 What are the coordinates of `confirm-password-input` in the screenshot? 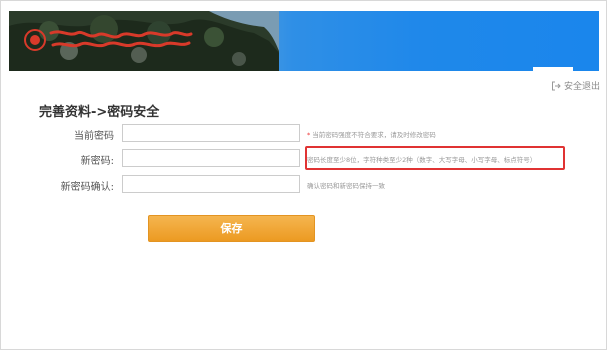 It's located at (211, 184).